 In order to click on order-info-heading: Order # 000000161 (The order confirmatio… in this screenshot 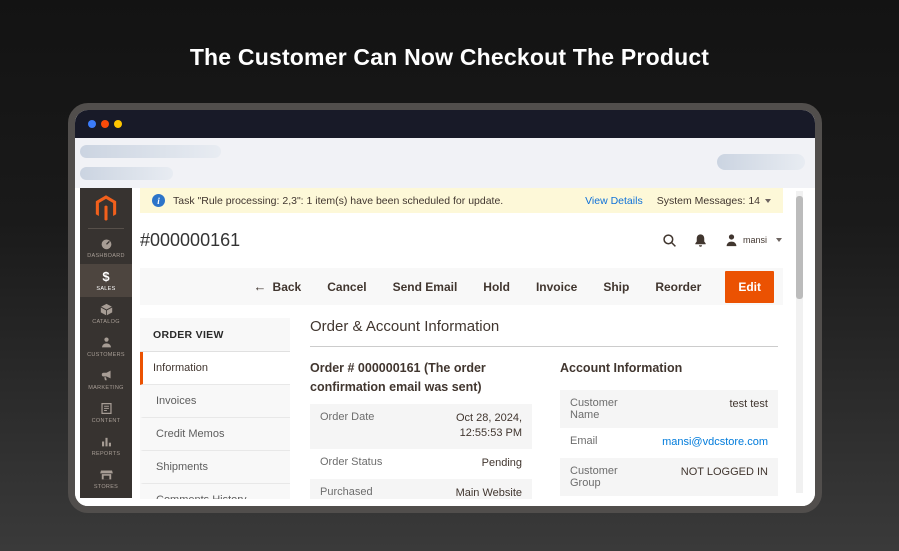, I will do `click(398, 377)`.